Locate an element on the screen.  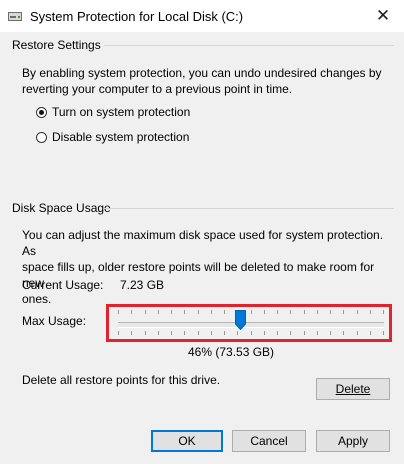
max-usage-slider is located at coordinates (251, 325).